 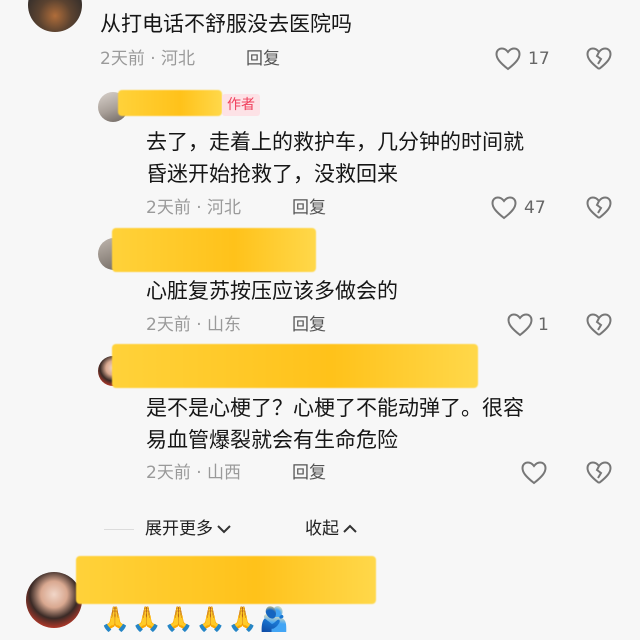 What do you see at coordinates (272, 174) in the screenshot?
I see `comment-text: 昏迷开始抢救了，没救回来` at bounding box center [272, 174].